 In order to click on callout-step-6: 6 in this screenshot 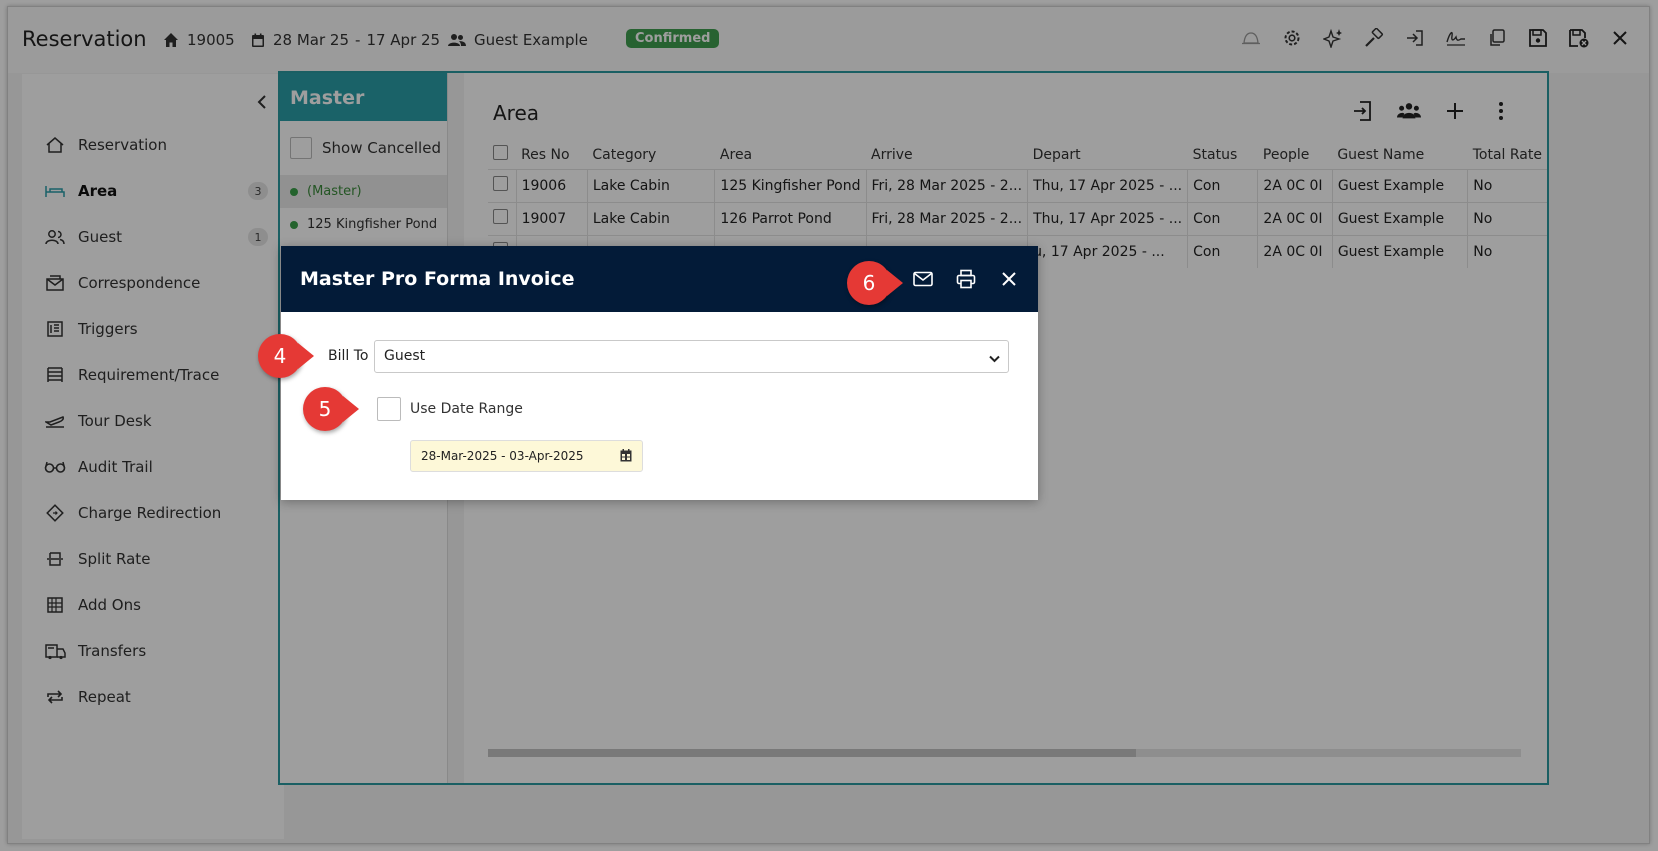, I will do `click(875, 283)`.